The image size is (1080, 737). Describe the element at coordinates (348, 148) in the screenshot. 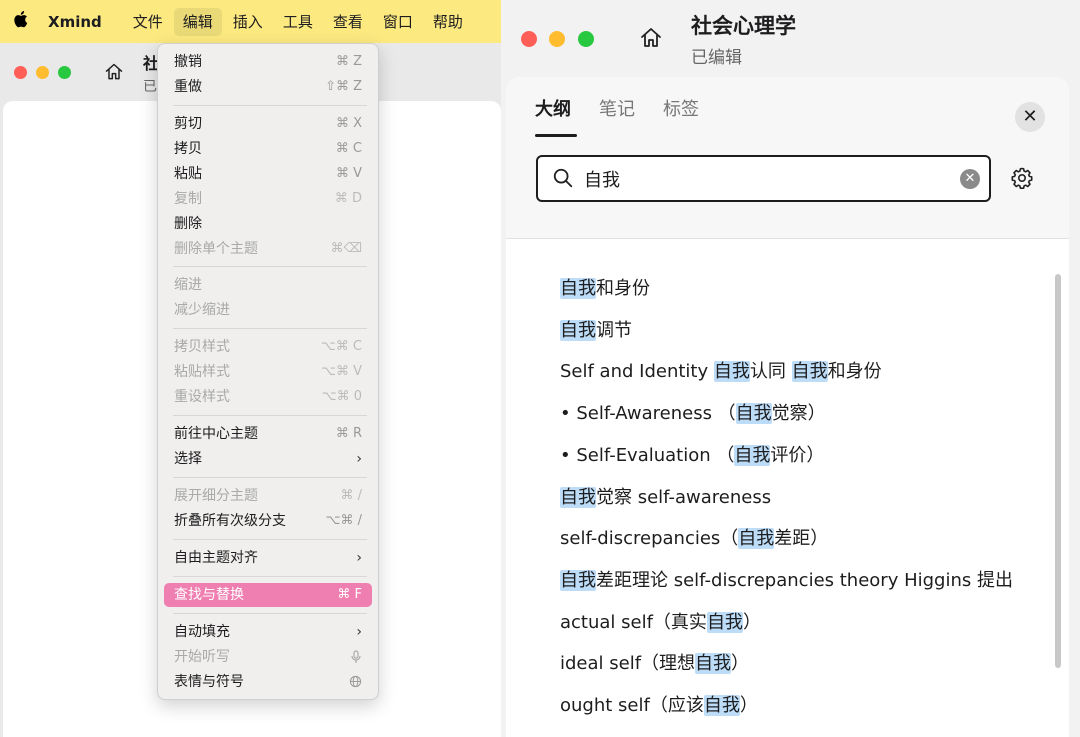

I see `menu-item-shortcut: ⌘ C` at that location.